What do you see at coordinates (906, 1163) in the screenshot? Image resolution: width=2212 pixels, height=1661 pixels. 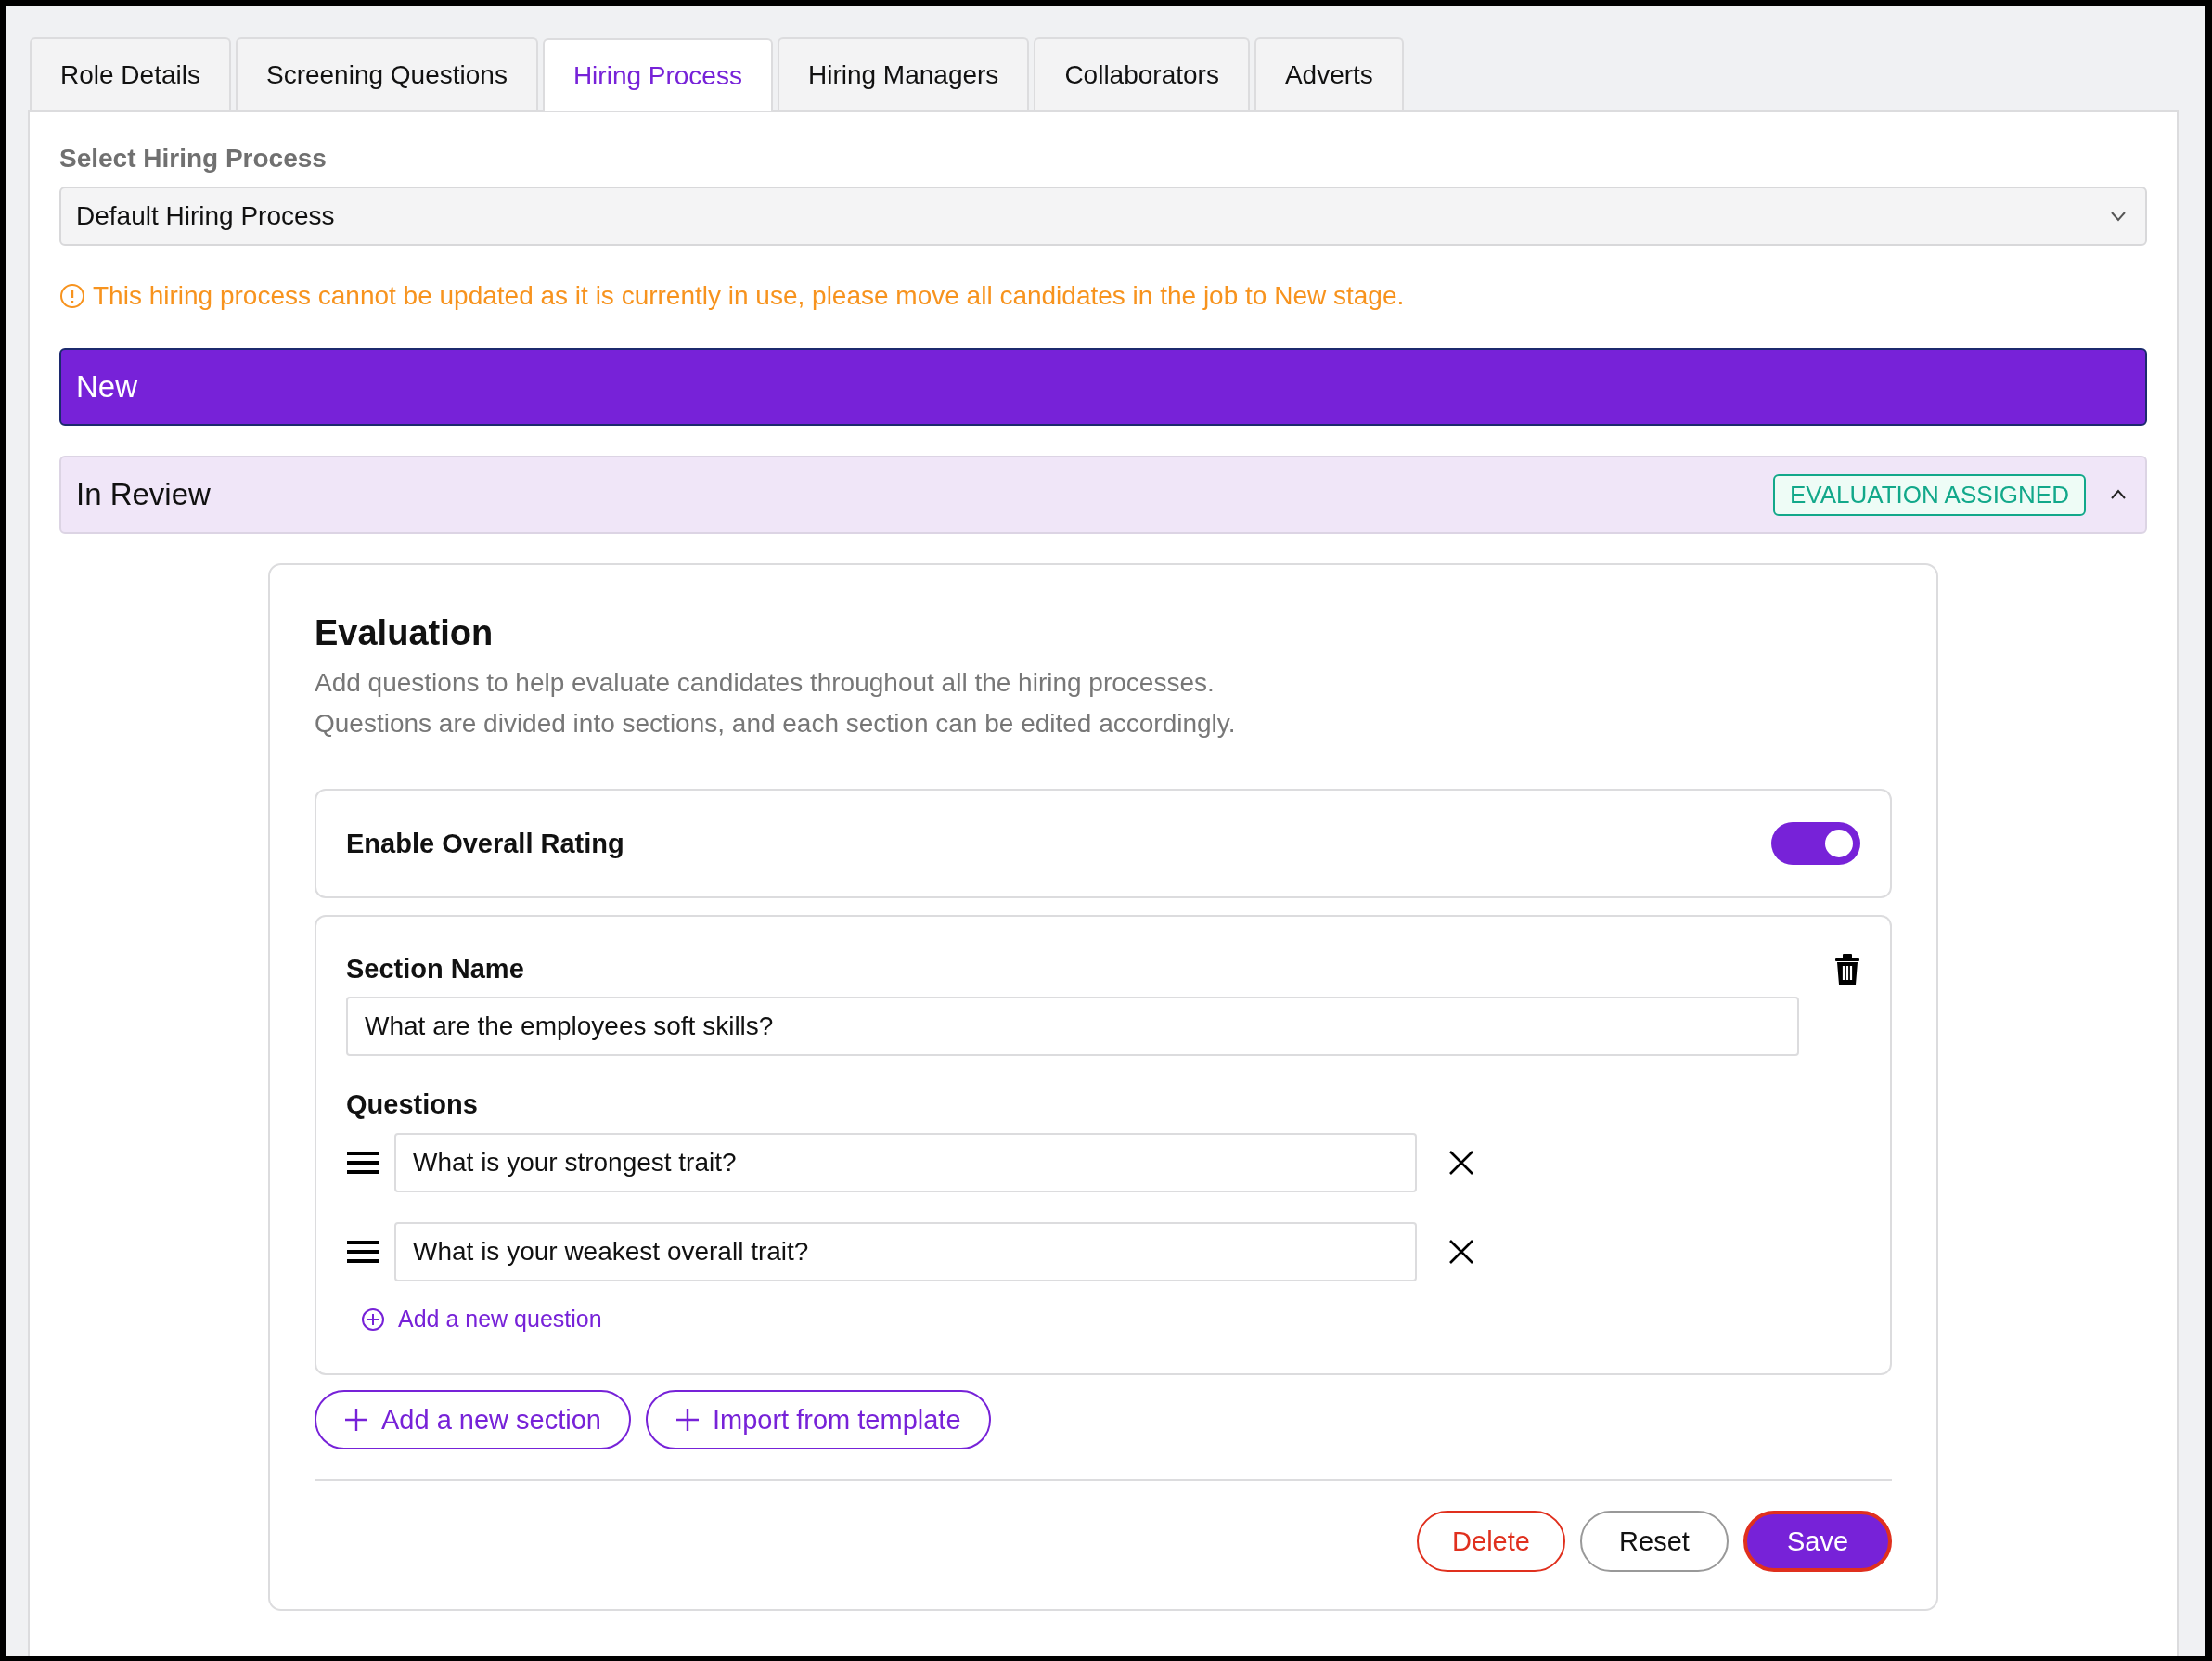 I see `question-field: What is your strongest trait?` at bounding box center [906, 1163].